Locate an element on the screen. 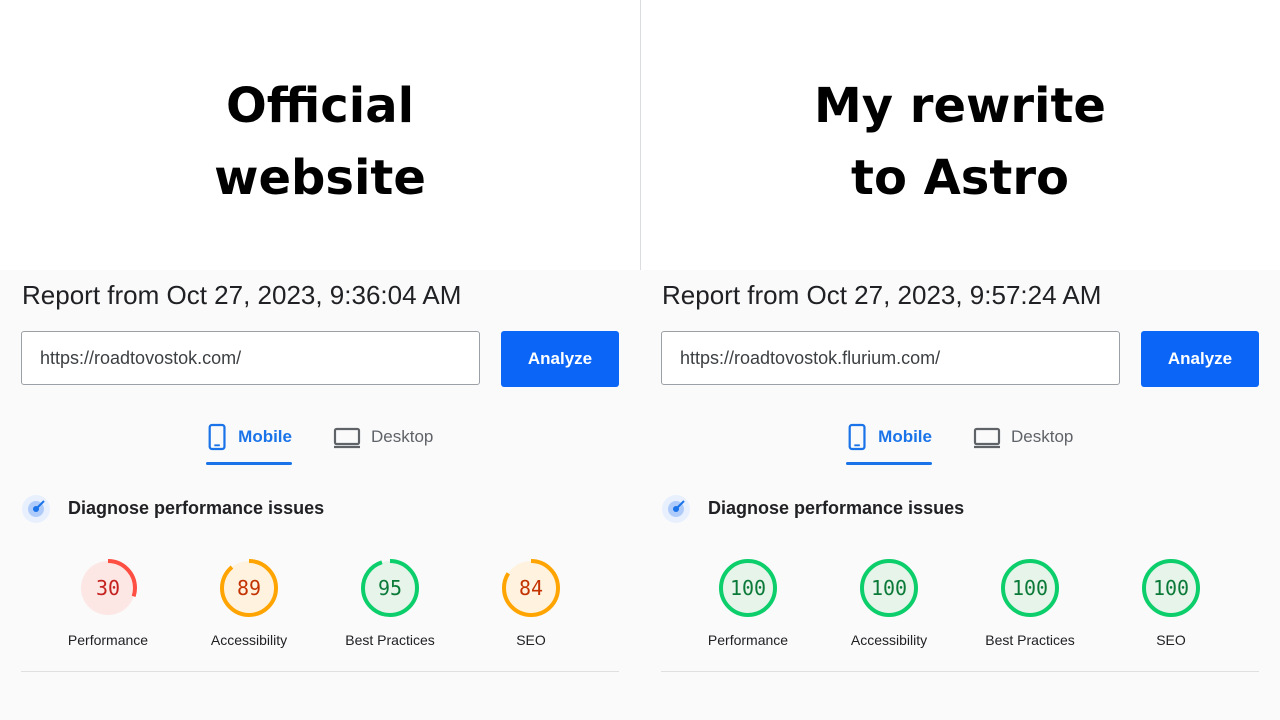  right-score-best-practices: 100 is located at coordinates (1030, 588).